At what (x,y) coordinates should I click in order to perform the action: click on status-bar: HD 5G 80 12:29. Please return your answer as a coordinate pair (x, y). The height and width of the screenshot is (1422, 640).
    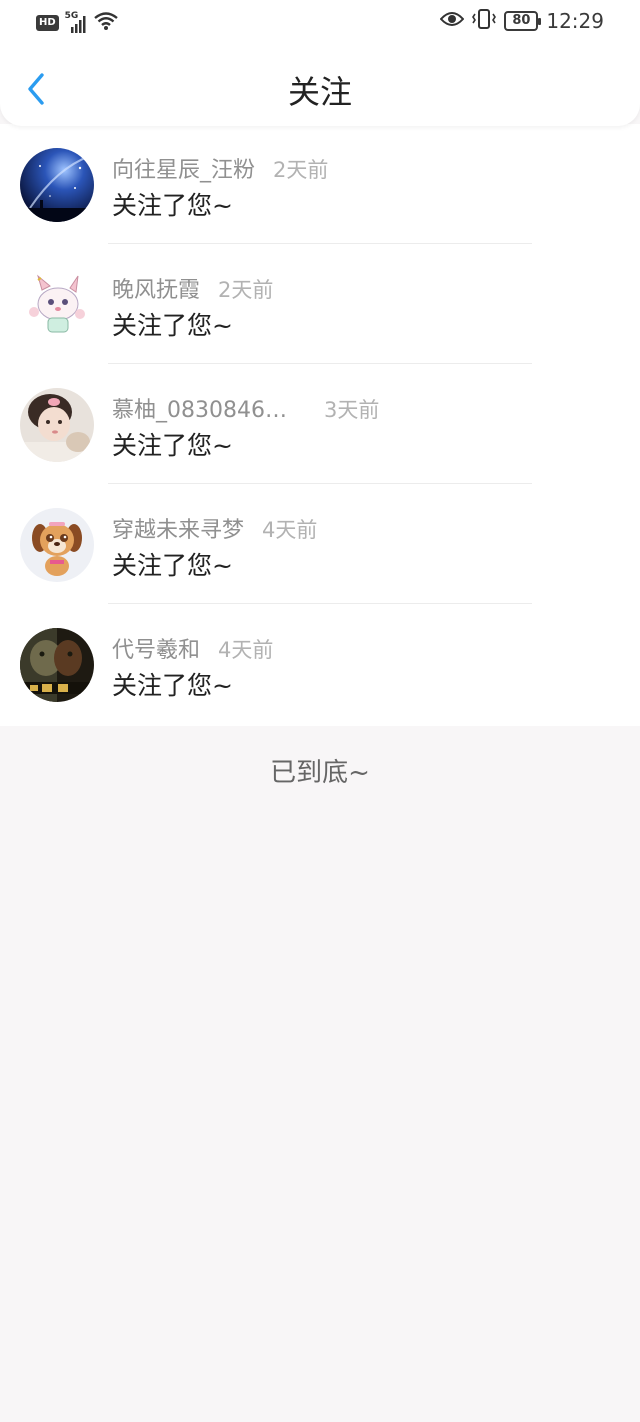
    Looking at the image, I should click on (320, 22).